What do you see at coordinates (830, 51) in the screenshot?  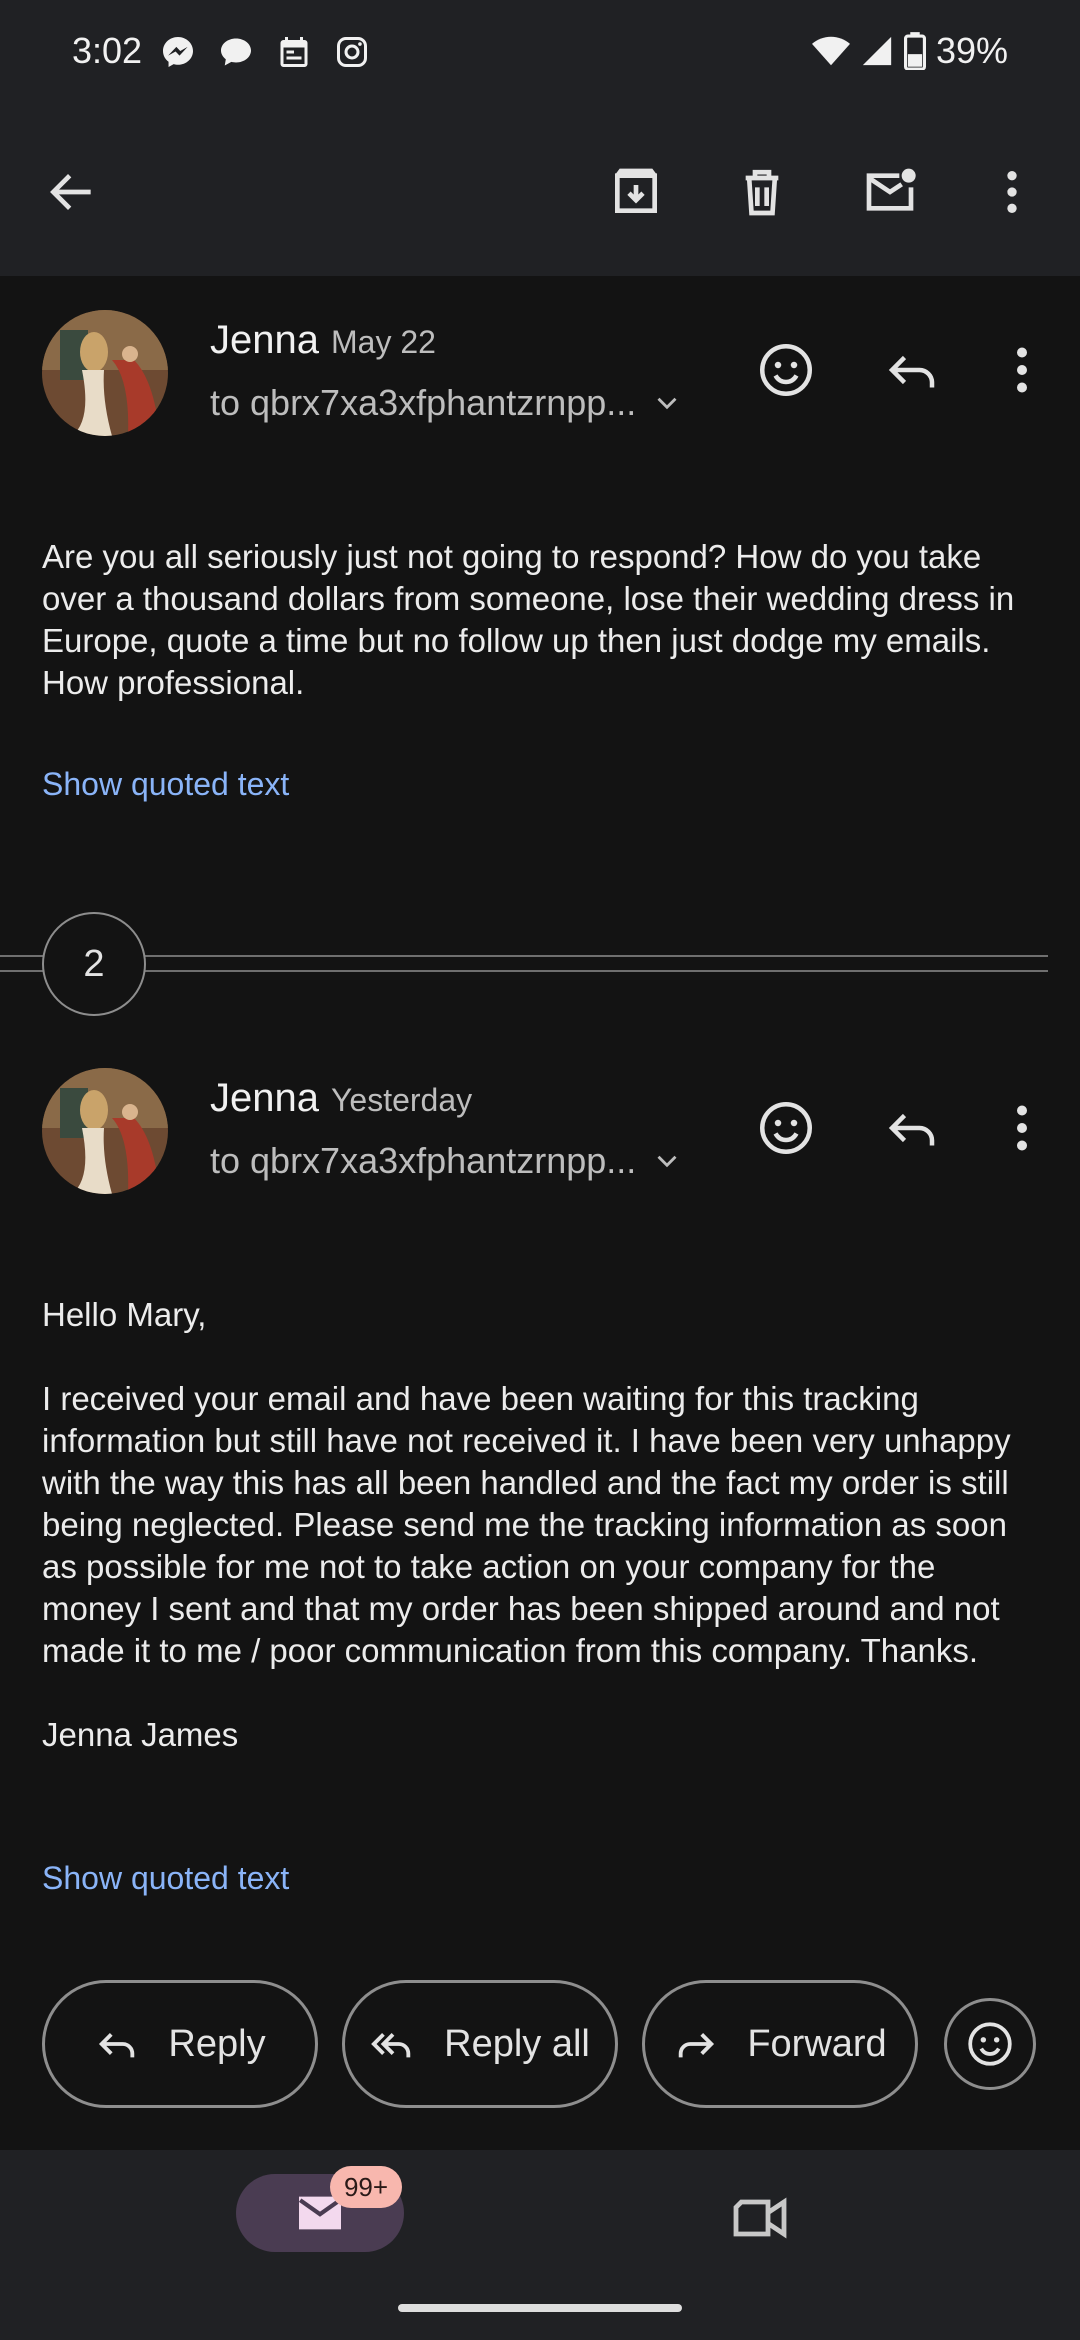 I see `wifi-icon` at bounding box center [830, 51].